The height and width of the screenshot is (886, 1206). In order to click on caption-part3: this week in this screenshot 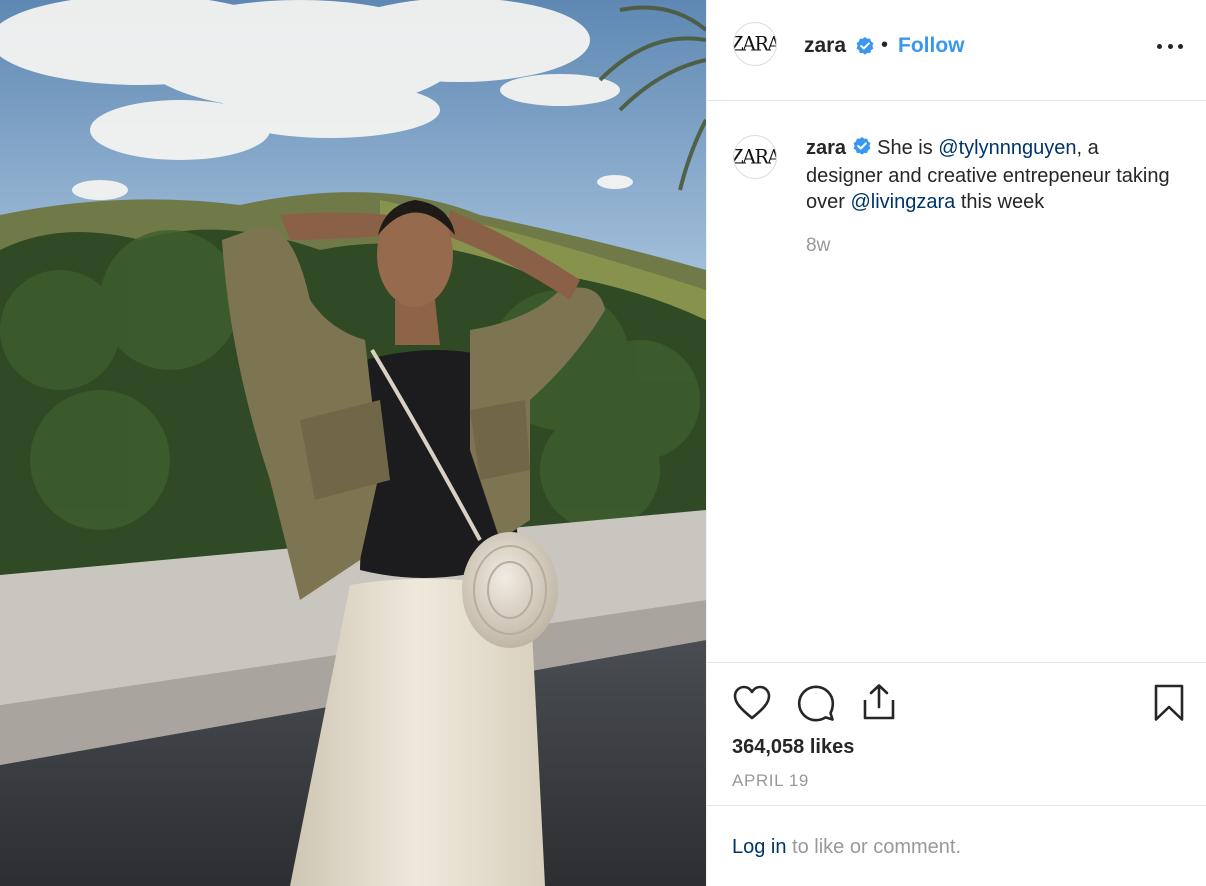, I will do `click(1000, 202)`.